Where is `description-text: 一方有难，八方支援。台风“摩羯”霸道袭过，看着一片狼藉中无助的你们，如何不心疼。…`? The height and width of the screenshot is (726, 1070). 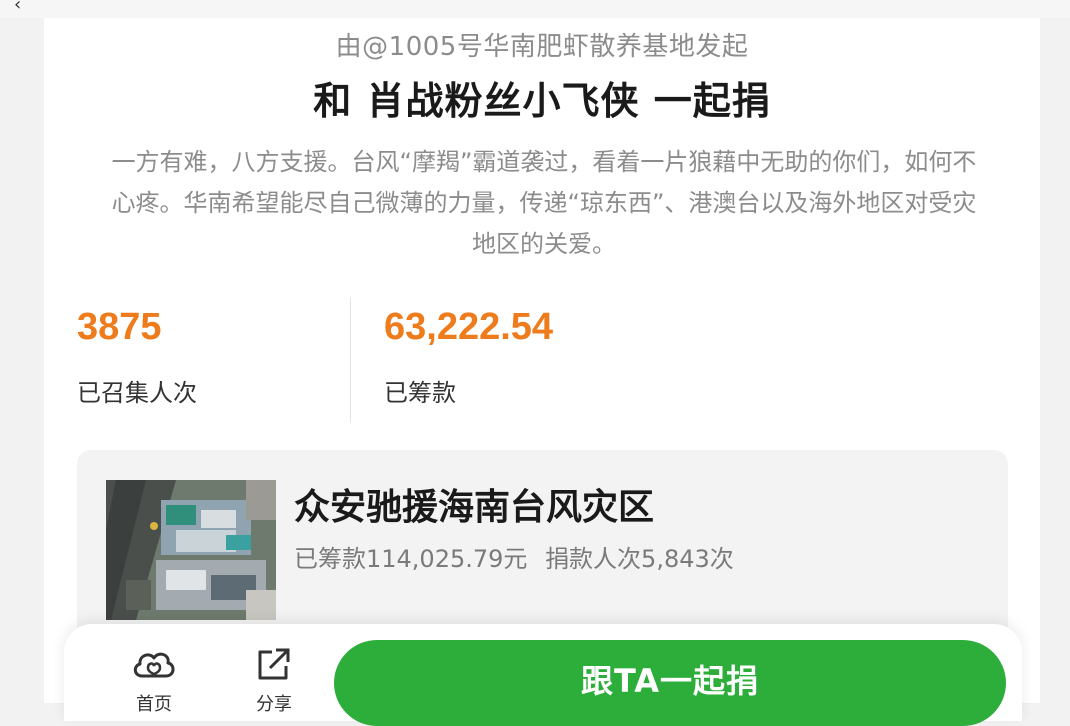 description-text: 一方有难，八方支援。台风“摩羯”霸道袭过，看着一片狼藉中无助的你们，如何不心疼。… is located at coordinates (544, 203).